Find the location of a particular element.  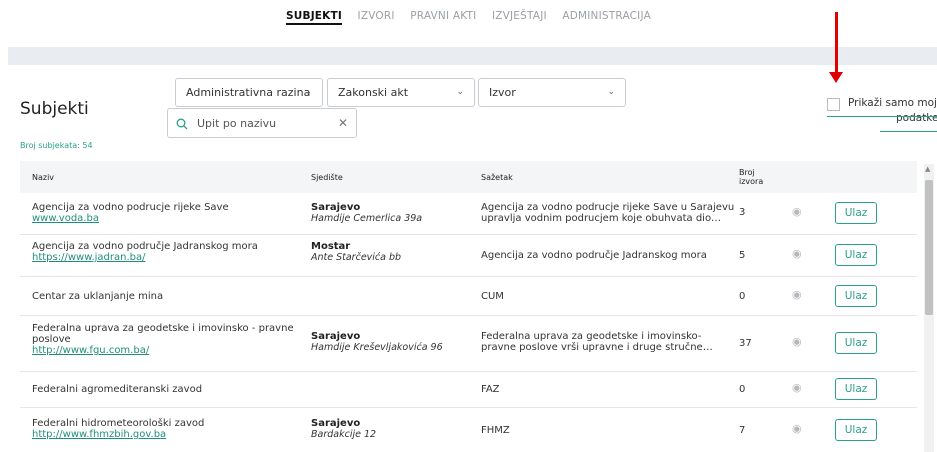

row-name: Agencija za vodno podrucje rijeke Save is located at coordinates (130, 207).